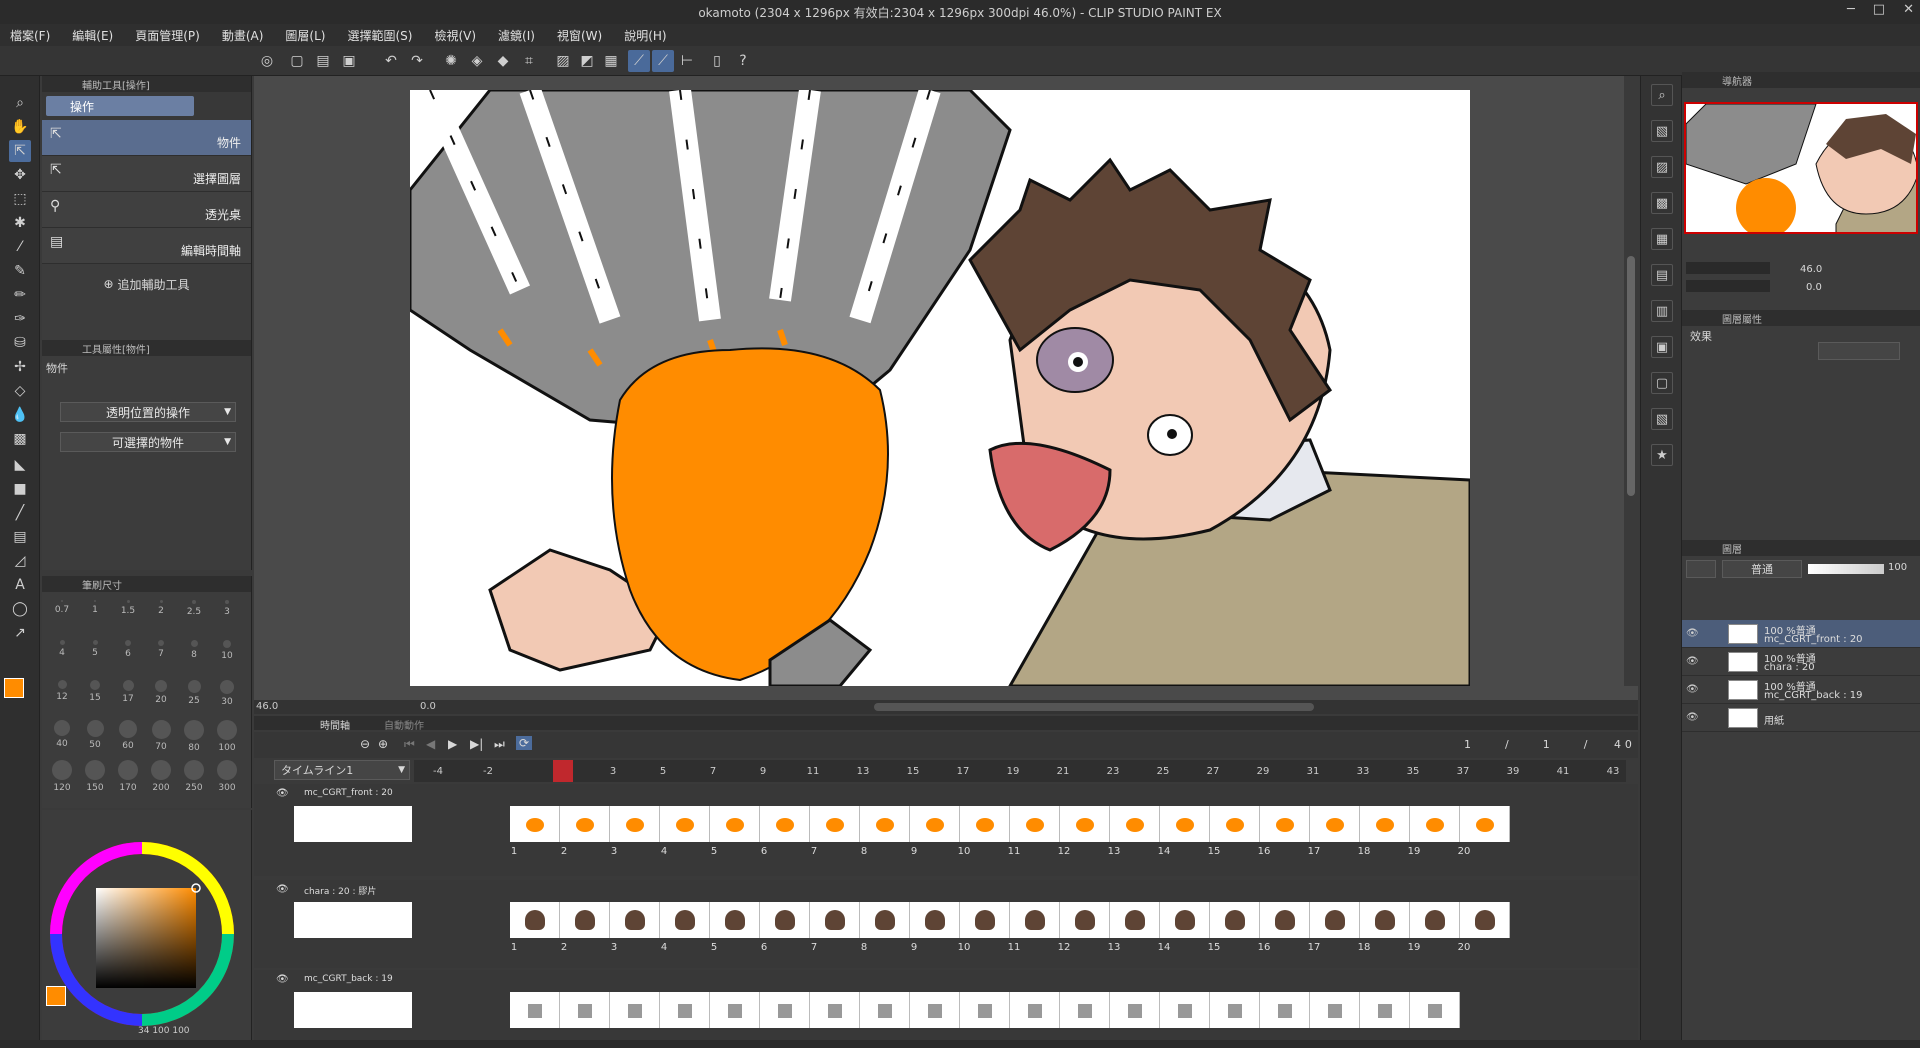 The image size is (1920, 1048). Describe the element at coordinates (503, 61) in the screenshot. I see `transform-icon: ◆` at that location.